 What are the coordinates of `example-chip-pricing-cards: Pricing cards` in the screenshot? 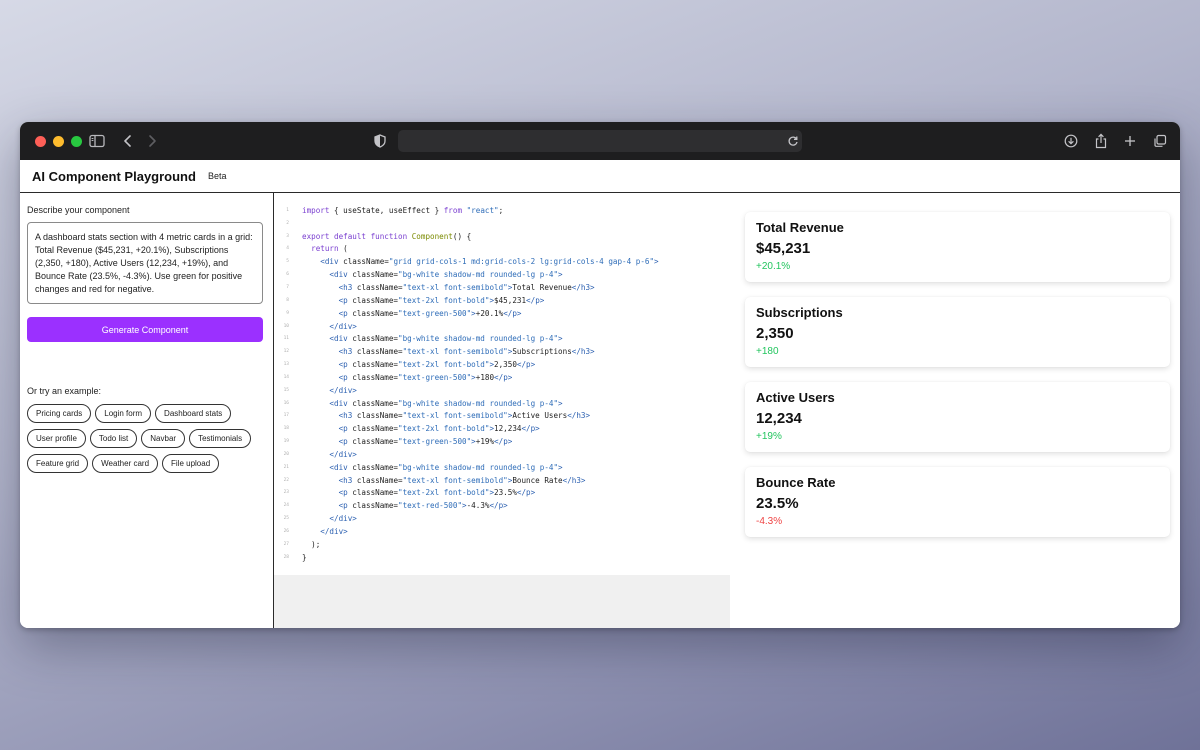 It's located at (59, 413).